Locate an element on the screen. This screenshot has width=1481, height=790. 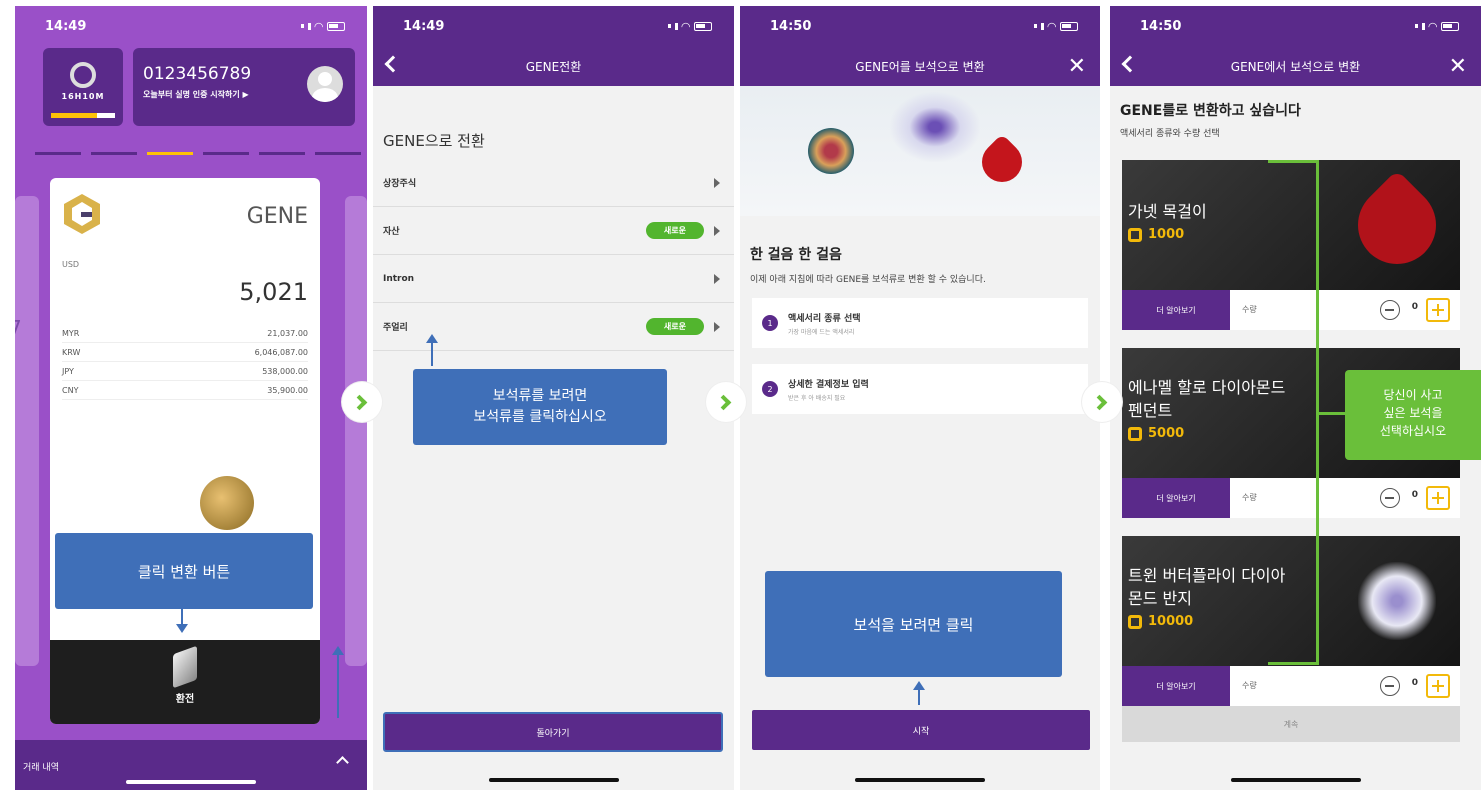
page-indicator is located at coordinates (198, 153).